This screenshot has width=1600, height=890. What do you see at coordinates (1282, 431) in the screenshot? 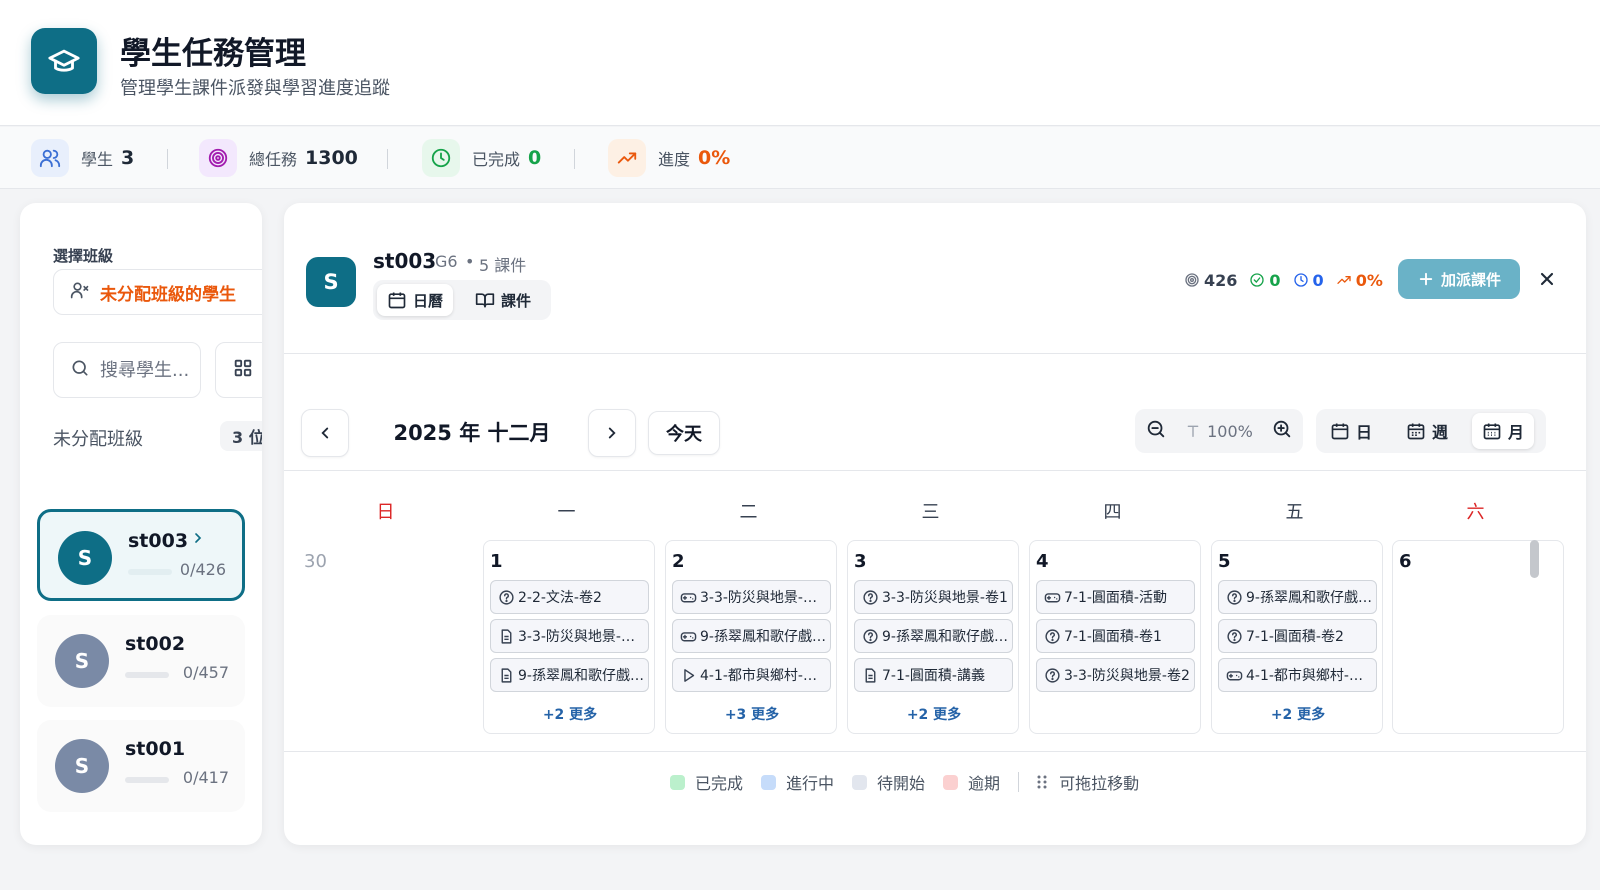
I see `zoom-in-button` at bounding box center [1282, 431].